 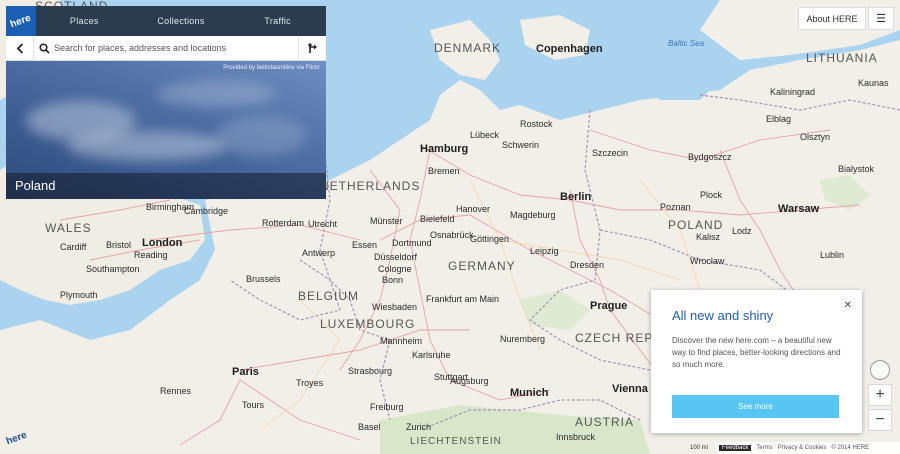 What do you see at coordinates (695, 225) in the screenshot?
I see `svg-text: POLAND` at bounding box center [695, 225].